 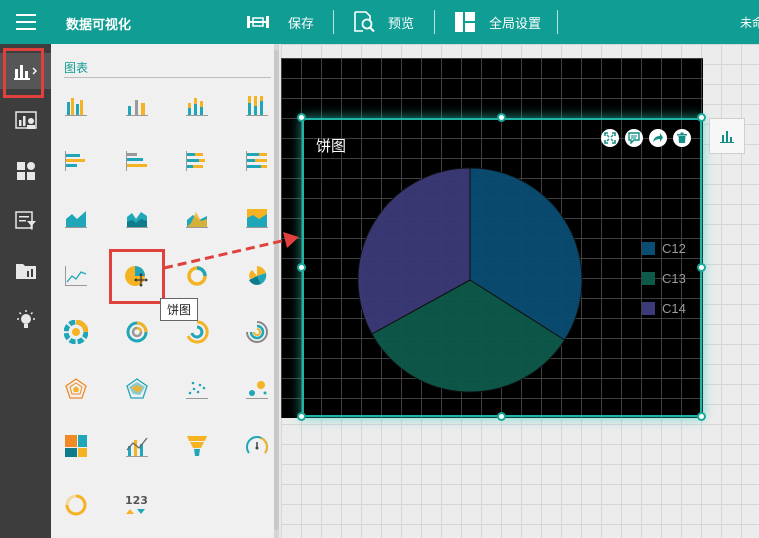 I want to click on chart-type-column-stacked, so click(x=197, y=105).